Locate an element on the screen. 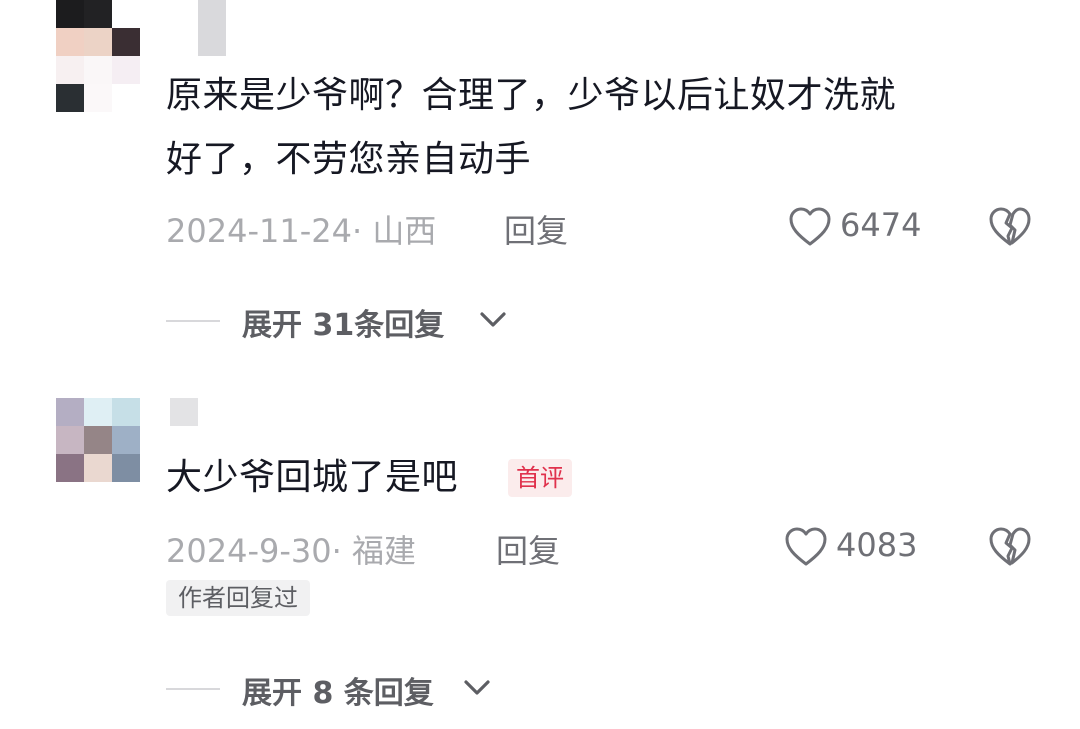 This screenshot has height=729, width=1080. comment-date-location: 2024-9-30· 福建 is located at coordinates (291, 551).